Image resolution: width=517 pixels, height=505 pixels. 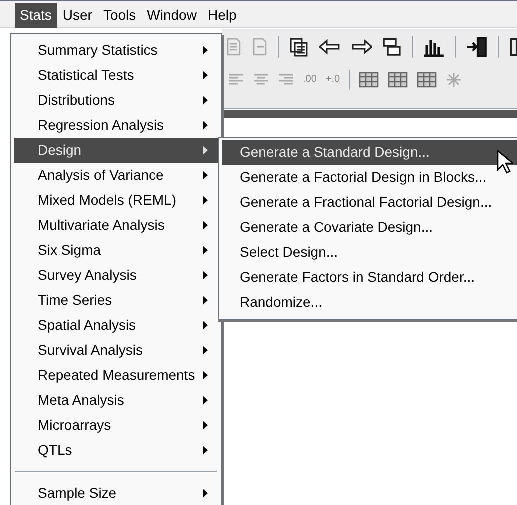 I want to click on menu-item-label: Six Sigma, so click(x=70, y=250).